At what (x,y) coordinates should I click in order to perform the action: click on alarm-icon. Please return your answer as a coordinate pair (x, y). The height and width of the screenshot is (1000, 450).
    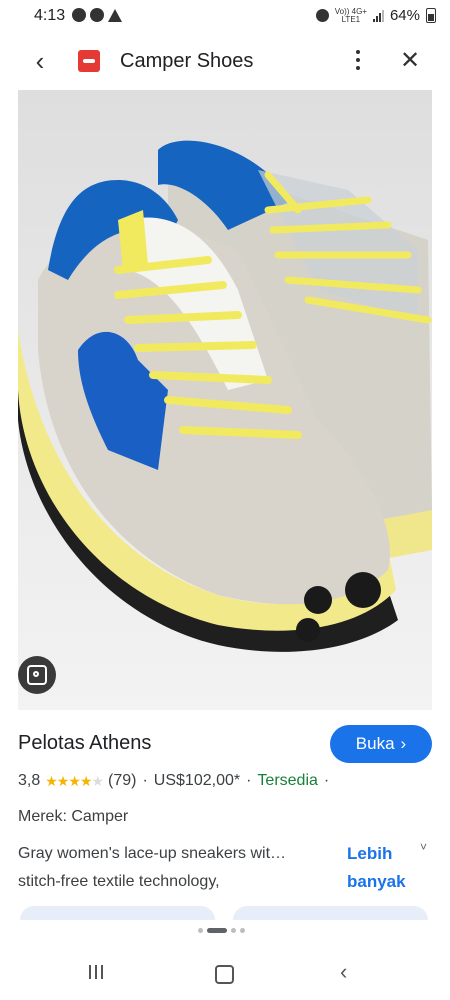
    Looking at the image, I should click on (322, 15).